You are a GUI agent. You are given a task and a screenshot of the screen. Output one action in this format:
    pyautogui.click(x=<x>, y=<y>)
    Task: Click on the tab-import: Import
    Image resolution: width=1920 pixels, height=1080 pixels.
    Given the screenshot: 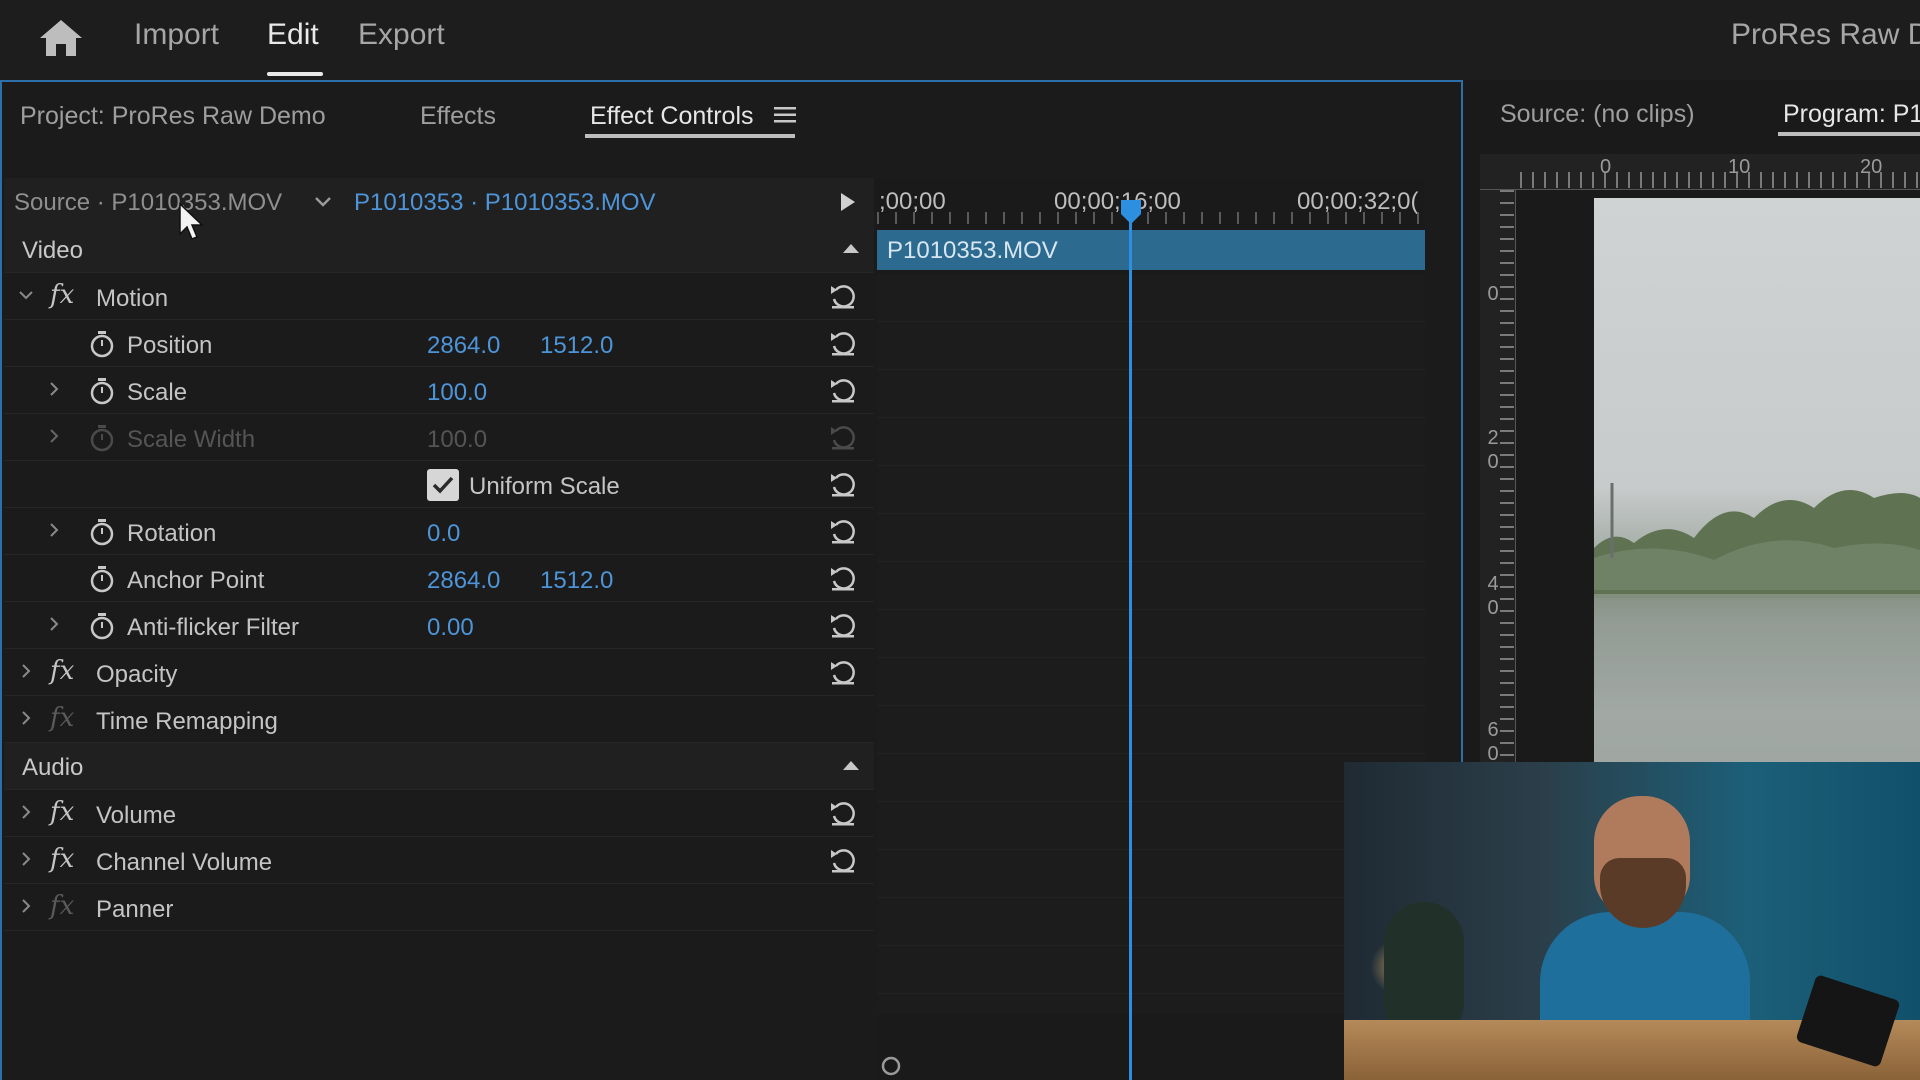 What is the action you would take?
    pyautogui.click(x=176, y=35)
    